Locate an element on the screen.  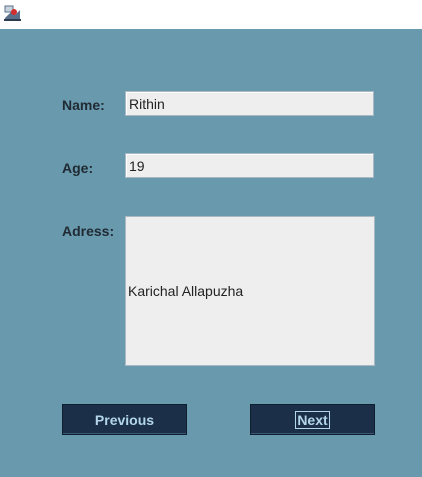
next-button-label: Next is located at coordinates (312, 419).